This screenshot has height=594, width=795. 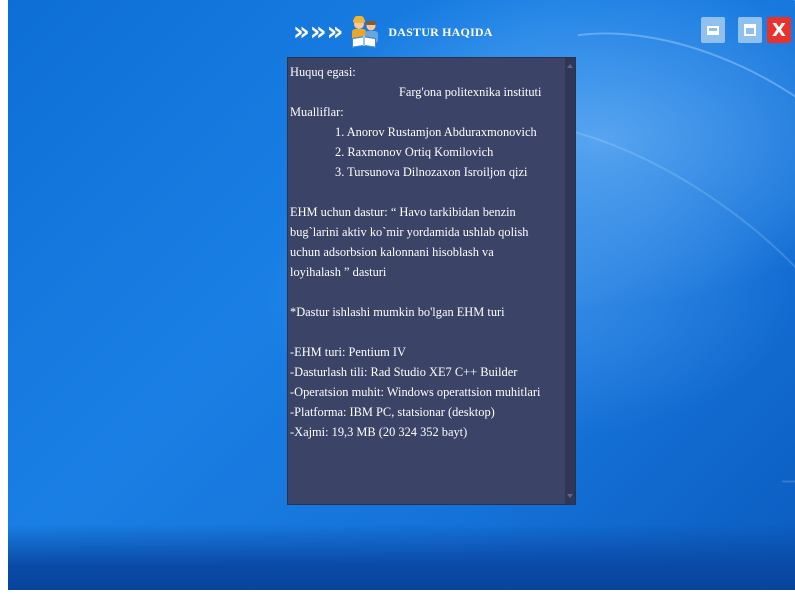 I want to click on scroll-down-arrow-icon, so click(x=570, y=496).